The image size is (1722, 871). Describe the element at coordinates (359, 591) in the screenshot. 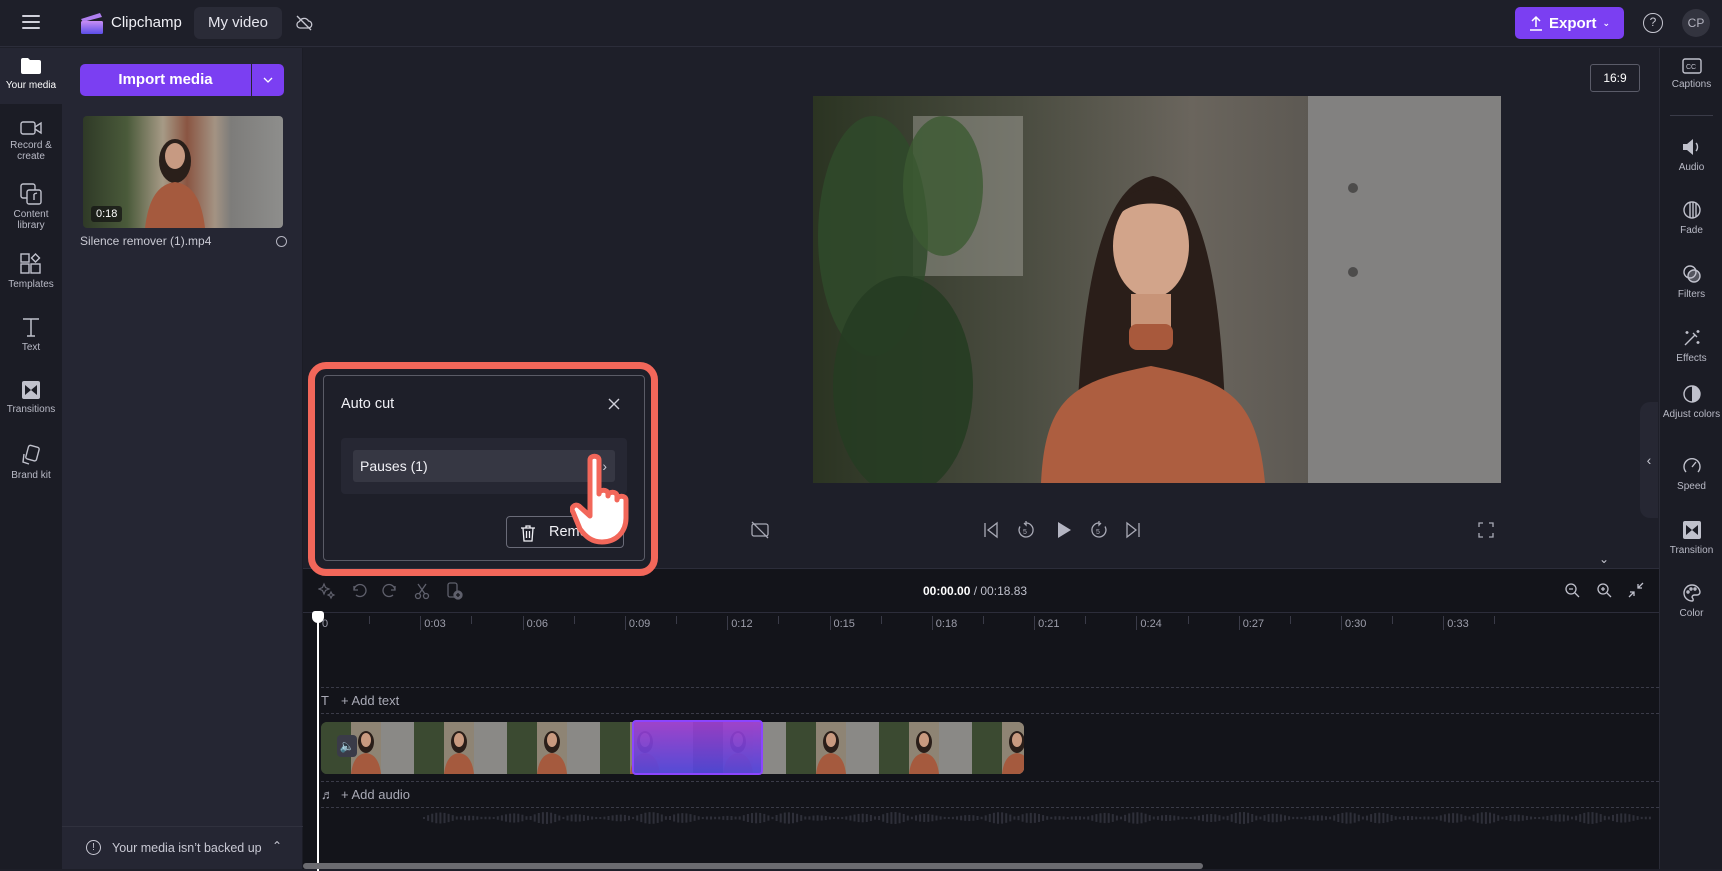

I see `undo-icon` at that location.